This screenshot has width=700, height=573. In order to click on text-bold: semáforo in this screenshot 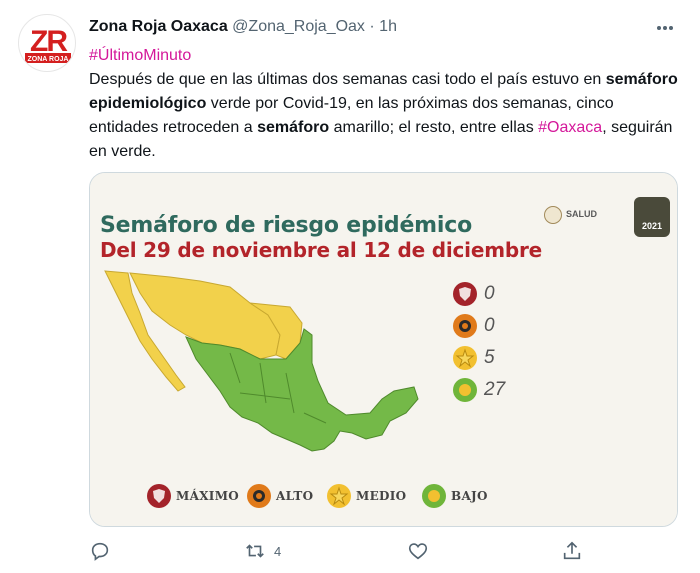, I will do `click(293, 127)`.